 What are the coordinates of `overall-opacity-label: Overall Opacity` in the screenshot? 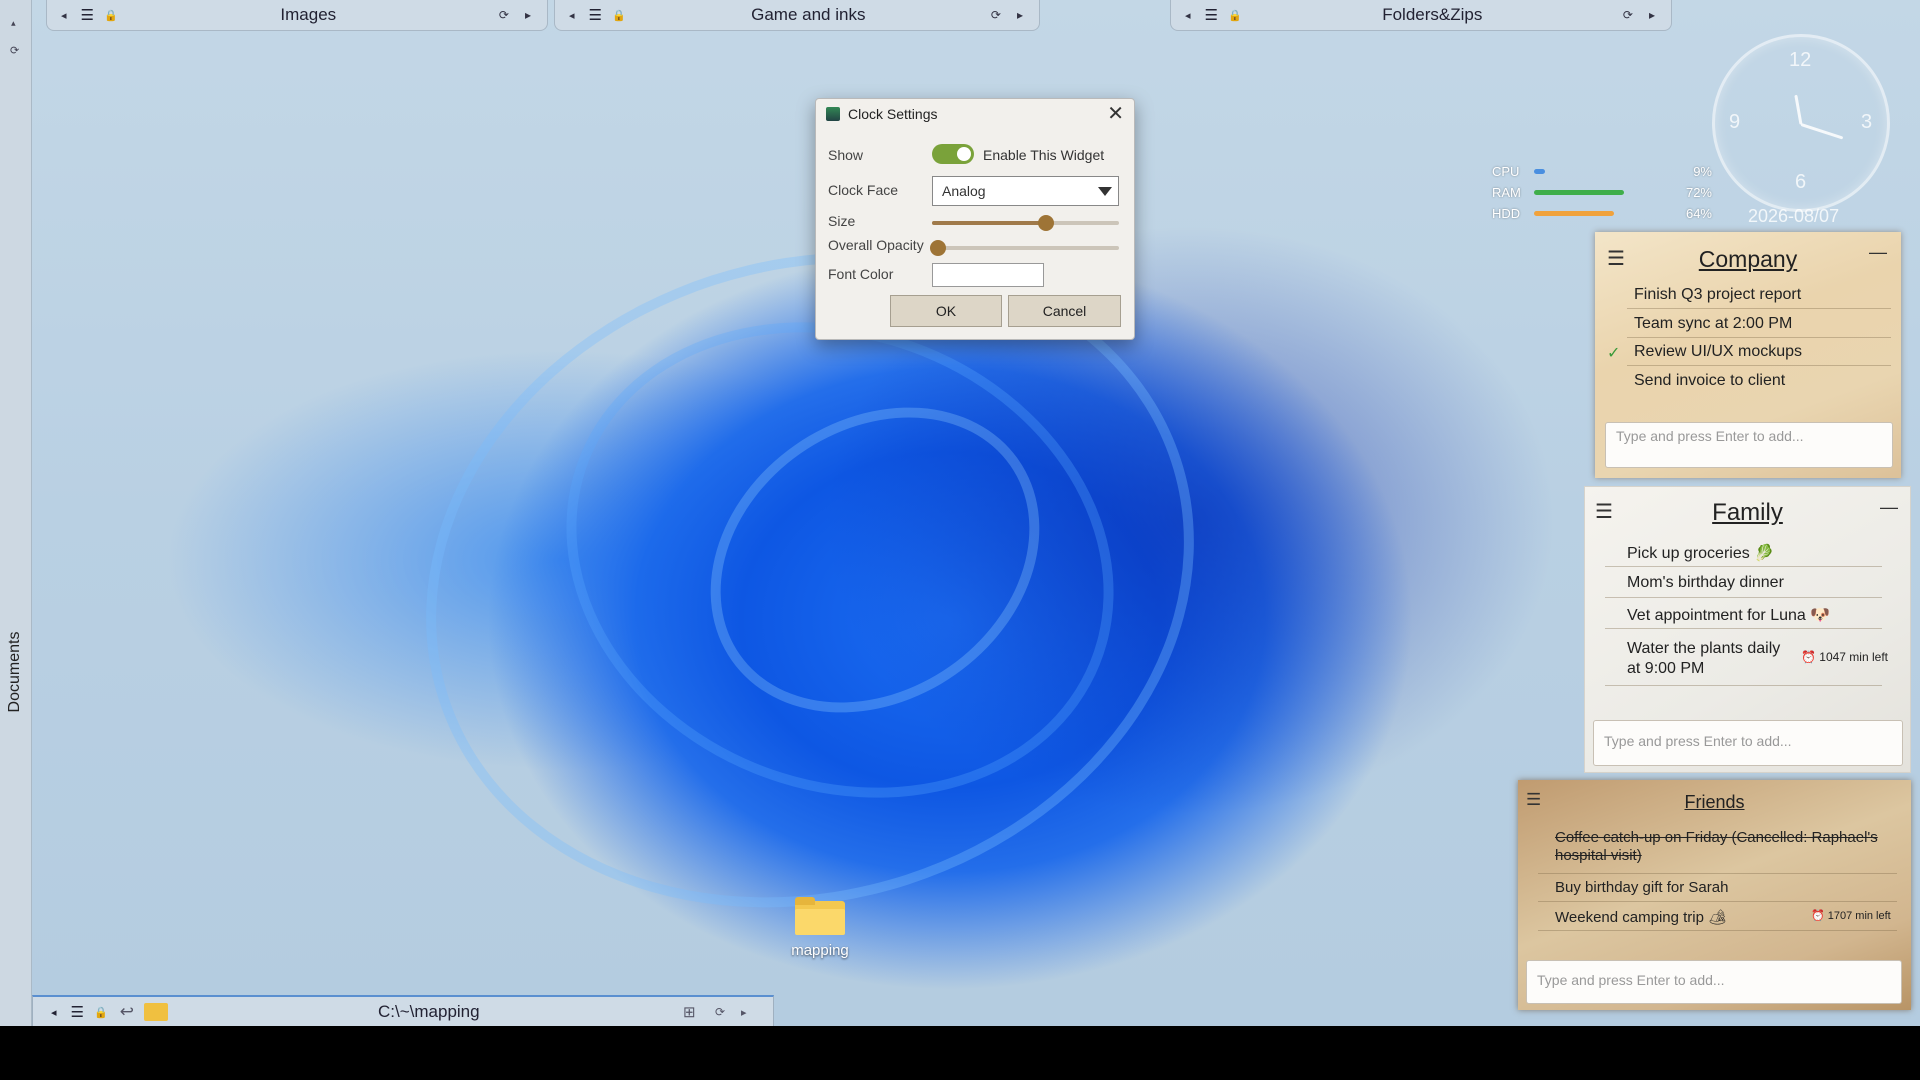 It's located at (876, 245).